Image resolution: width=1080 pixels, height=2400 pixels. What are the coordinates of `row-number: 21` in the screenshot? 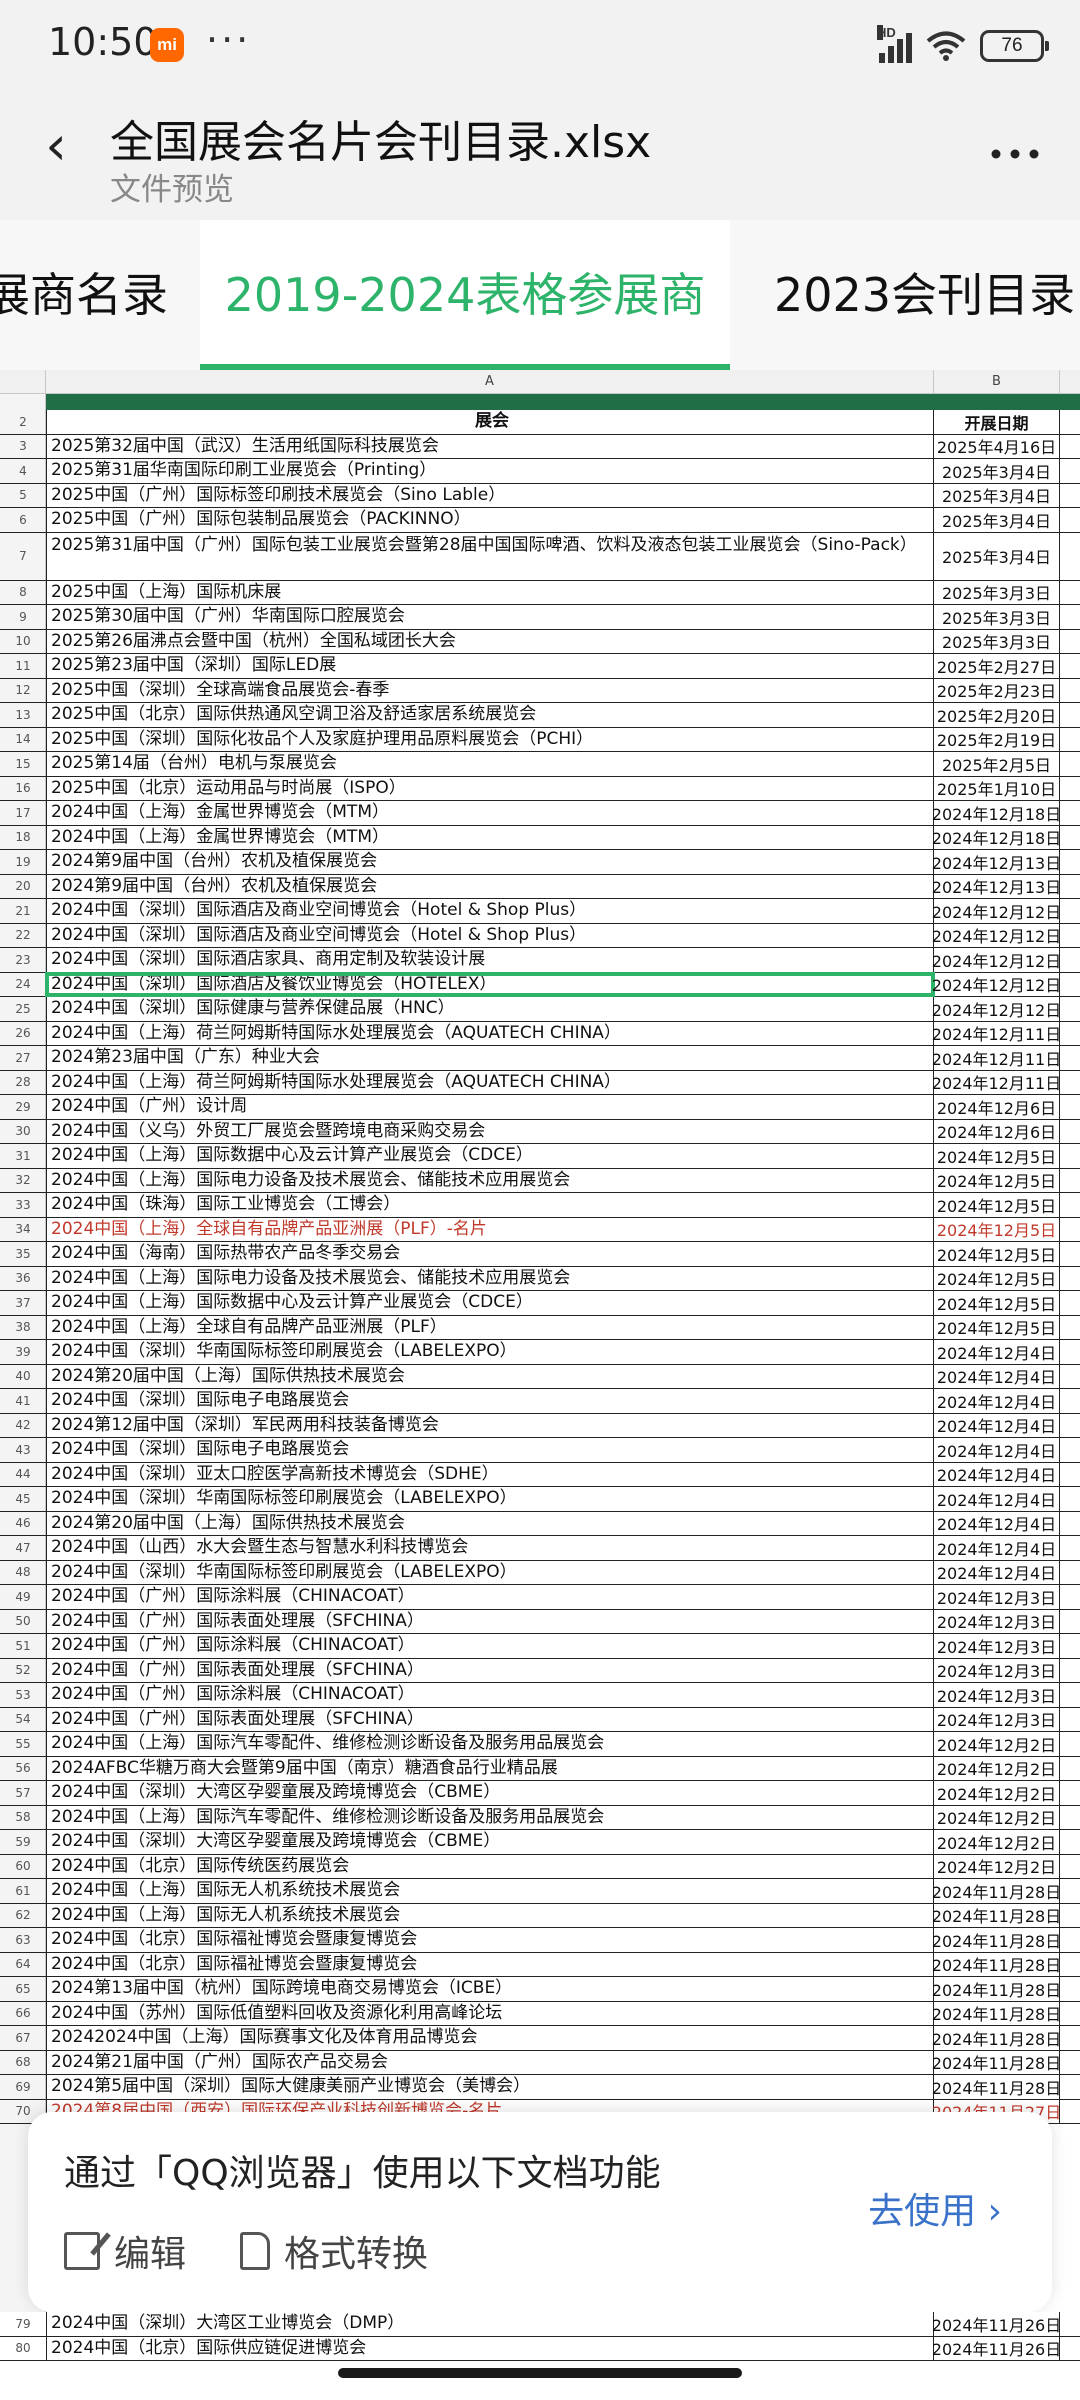 It's located at (23, 911).